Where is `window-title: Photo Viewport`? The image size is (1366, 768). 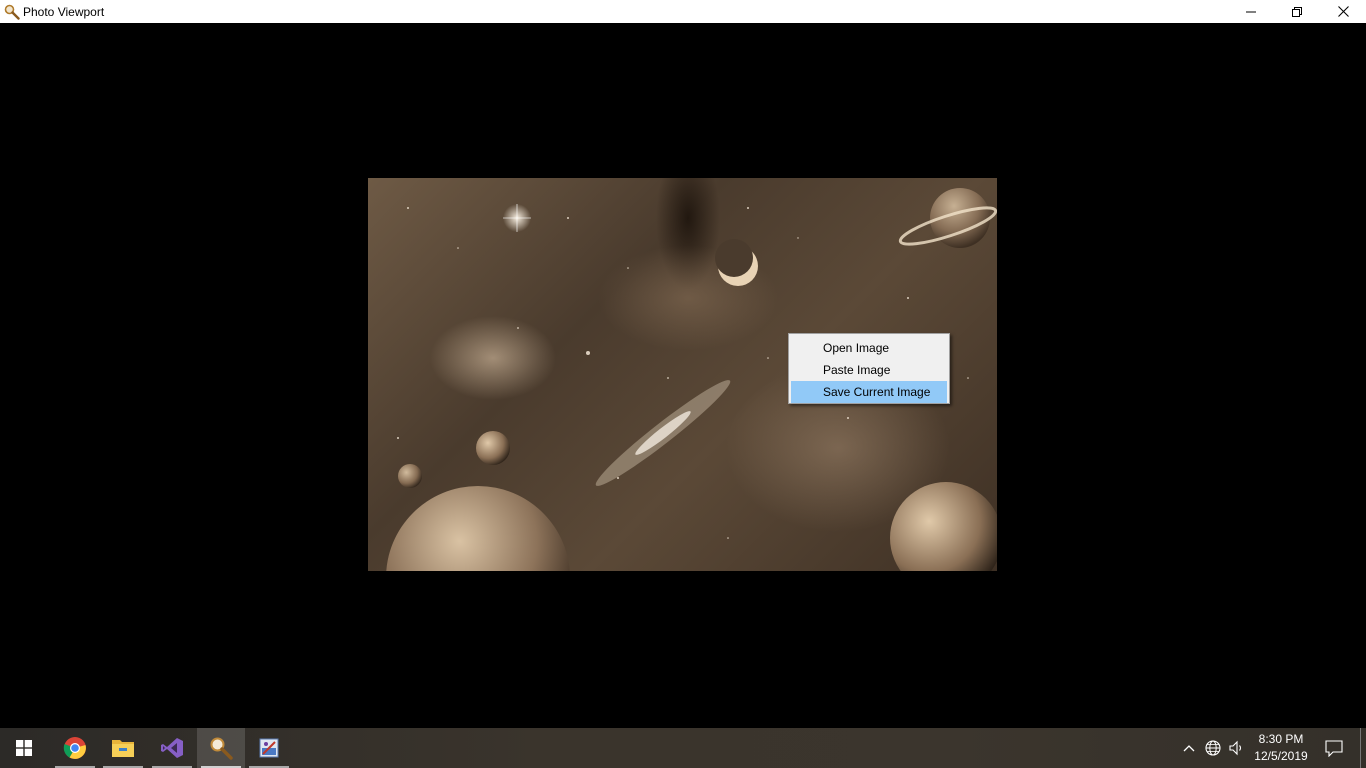 window-title: Photo Viewport is located at coordinates (64, 11).